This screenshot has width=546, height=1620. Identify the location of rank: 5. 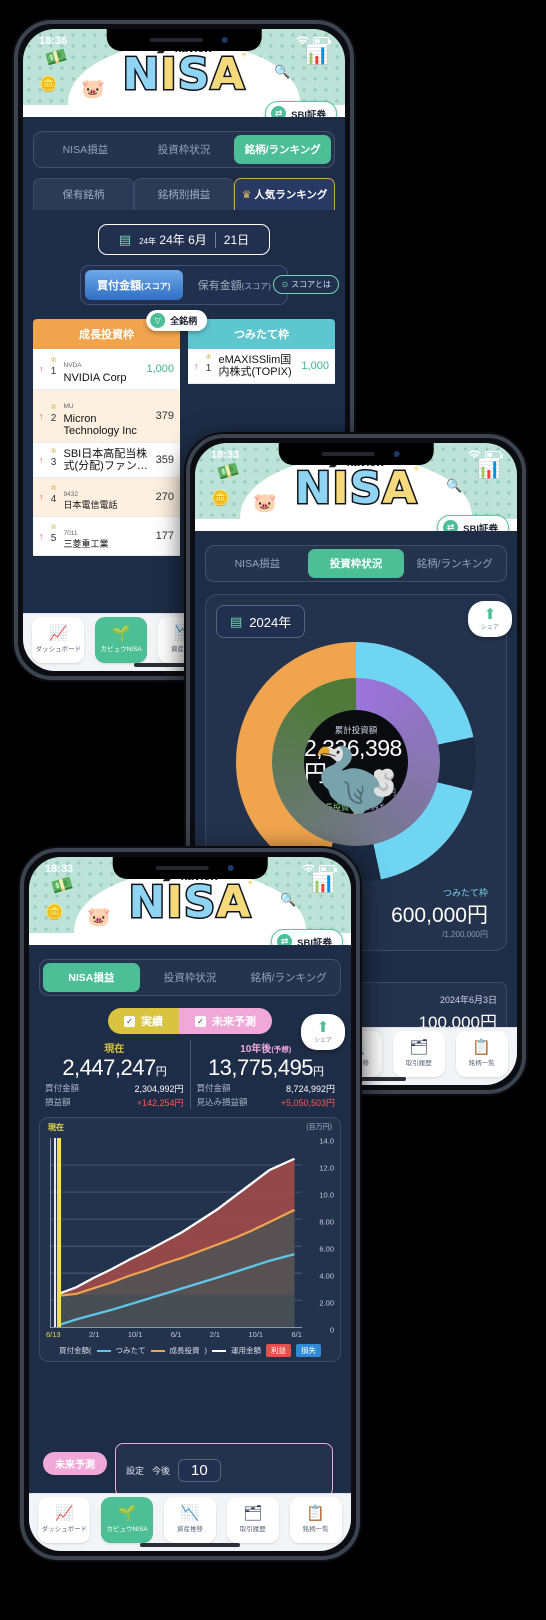
(54, 533).